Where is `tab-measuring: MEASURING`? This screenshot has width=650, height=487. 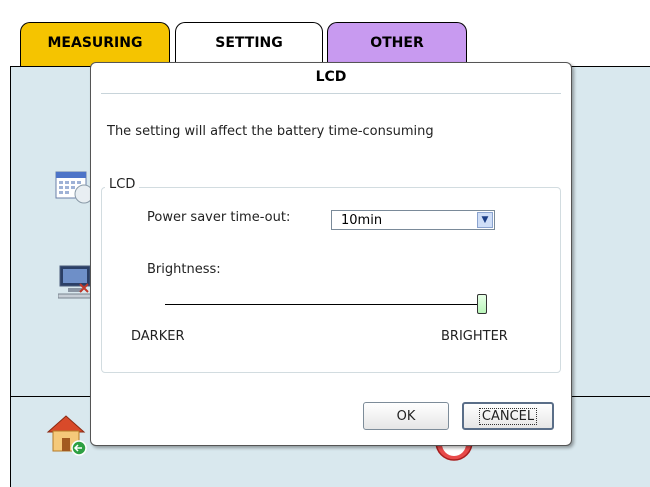
tab-measuring: MEASURING is located at coordinates (95, 44).